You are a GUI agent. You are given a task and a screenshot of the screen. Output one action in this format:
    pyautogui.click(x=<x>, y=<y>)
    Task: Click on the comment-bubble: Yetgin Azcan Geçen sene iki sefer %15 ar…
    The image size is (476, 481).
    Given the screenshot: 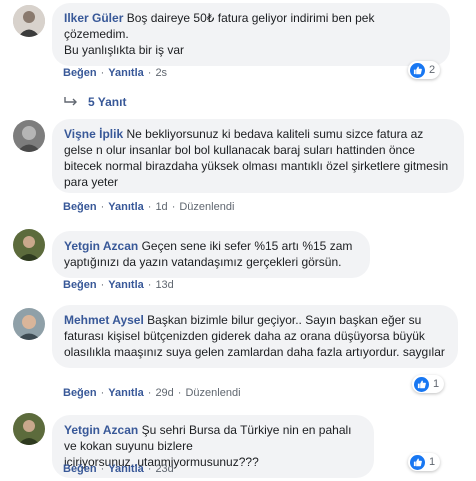 What is the action you would take?
    pyautogui.click(x=211, y=254)
    